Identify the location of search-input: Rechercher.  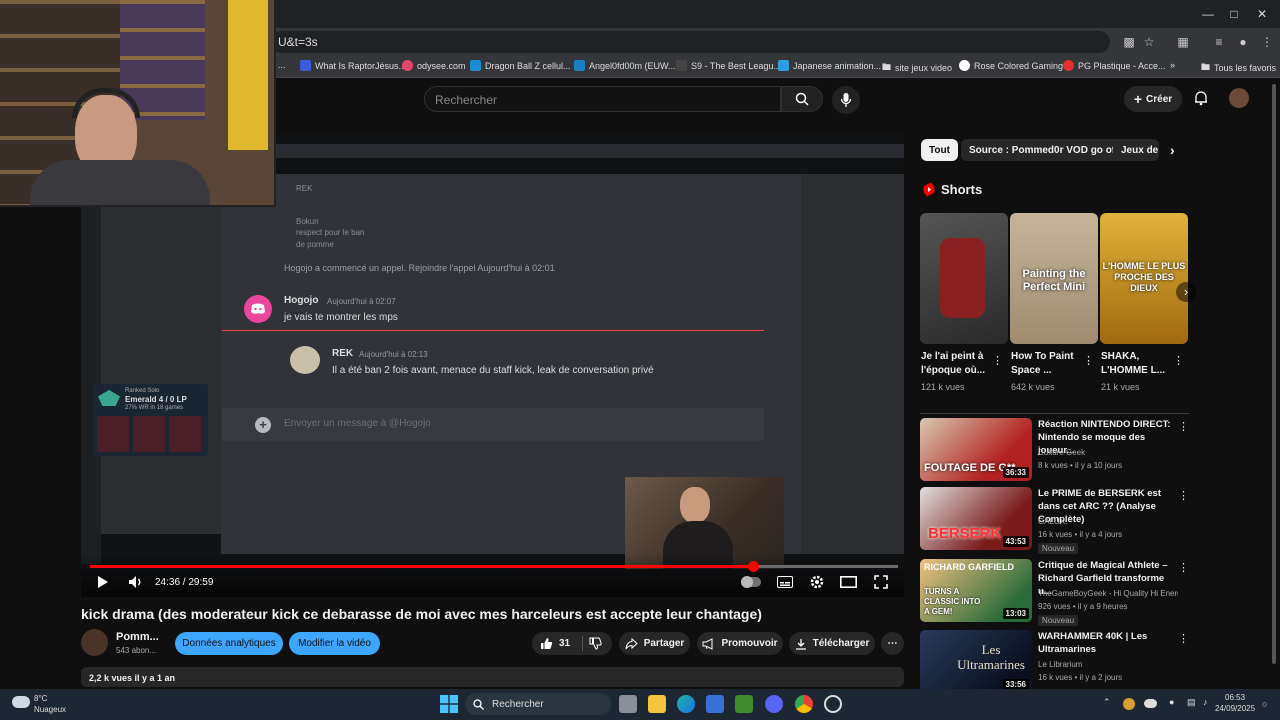
(602, 99).